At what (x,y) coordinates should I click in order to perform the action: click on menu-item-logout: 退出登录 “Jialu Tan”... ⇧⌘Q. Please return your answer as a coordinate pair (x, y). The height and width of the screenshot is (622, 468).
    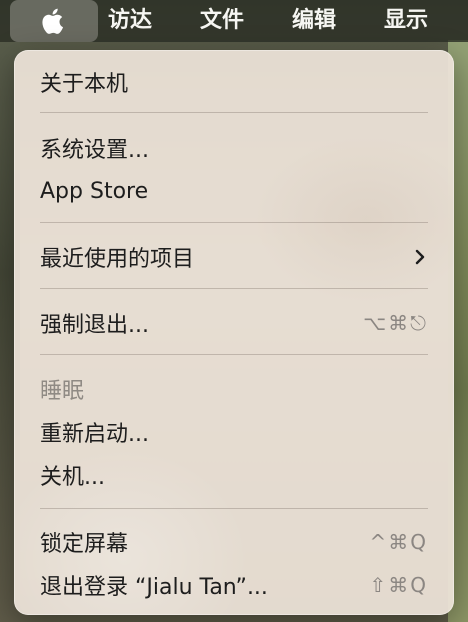
    Looking at the image, I should click on (234, 585).